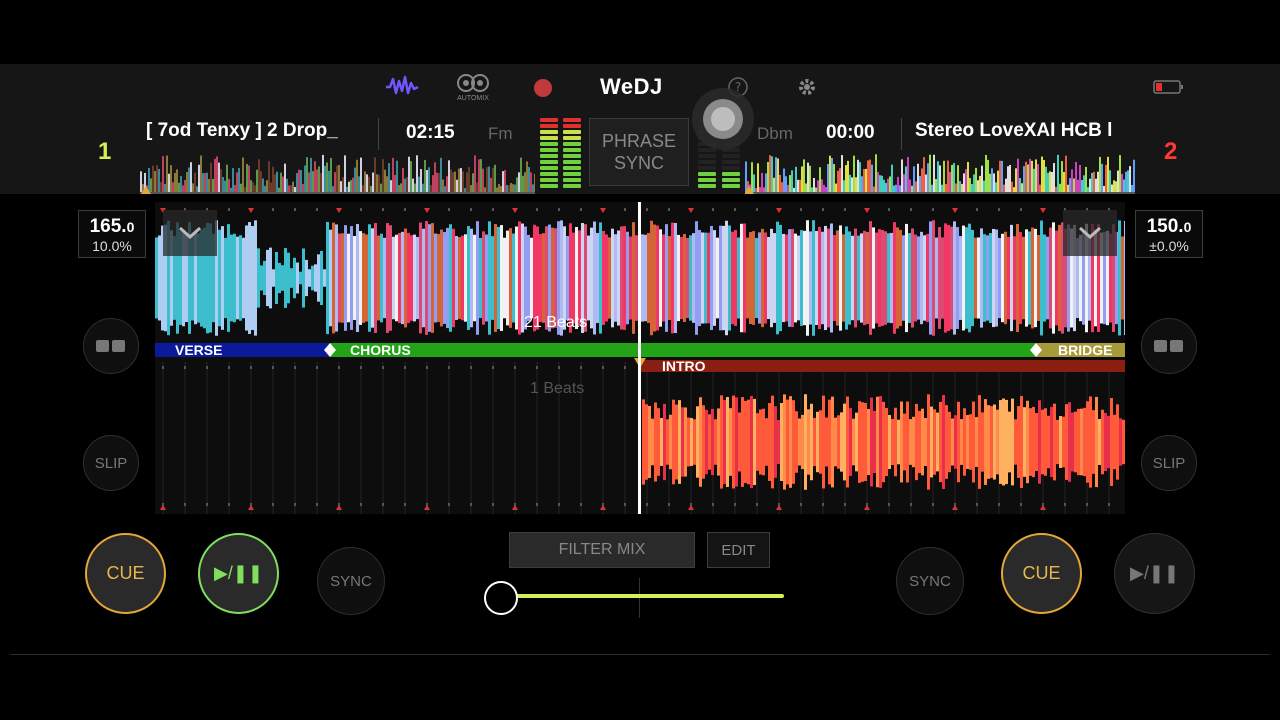 This screenshot has width=1280, height=720. Describe the element at coordinates (238, 573) in the screenshot. I see `deck1-play-pause-button: ▶/❚❚` at that location.